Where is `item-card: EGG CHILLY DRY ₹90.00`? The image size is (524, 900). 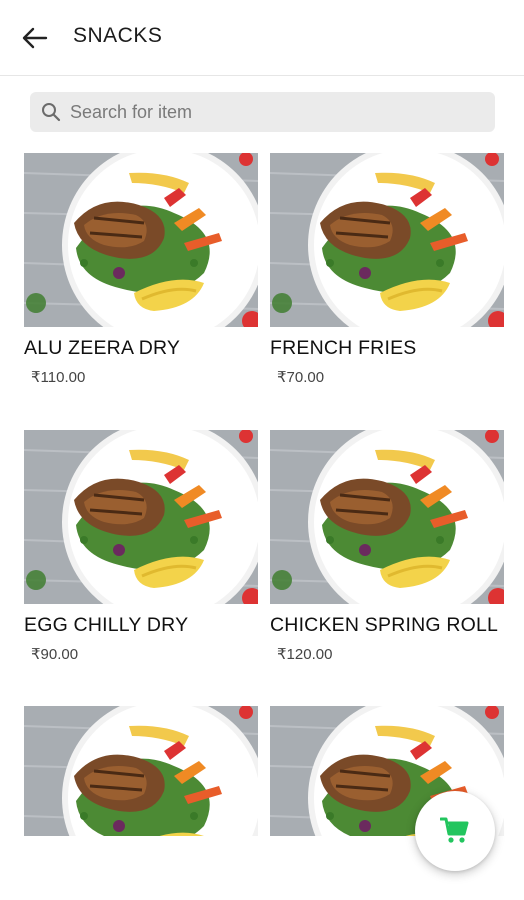
item-card: EGG CHILLY DRY ₹90.00 is located at coordinates (141, 546).